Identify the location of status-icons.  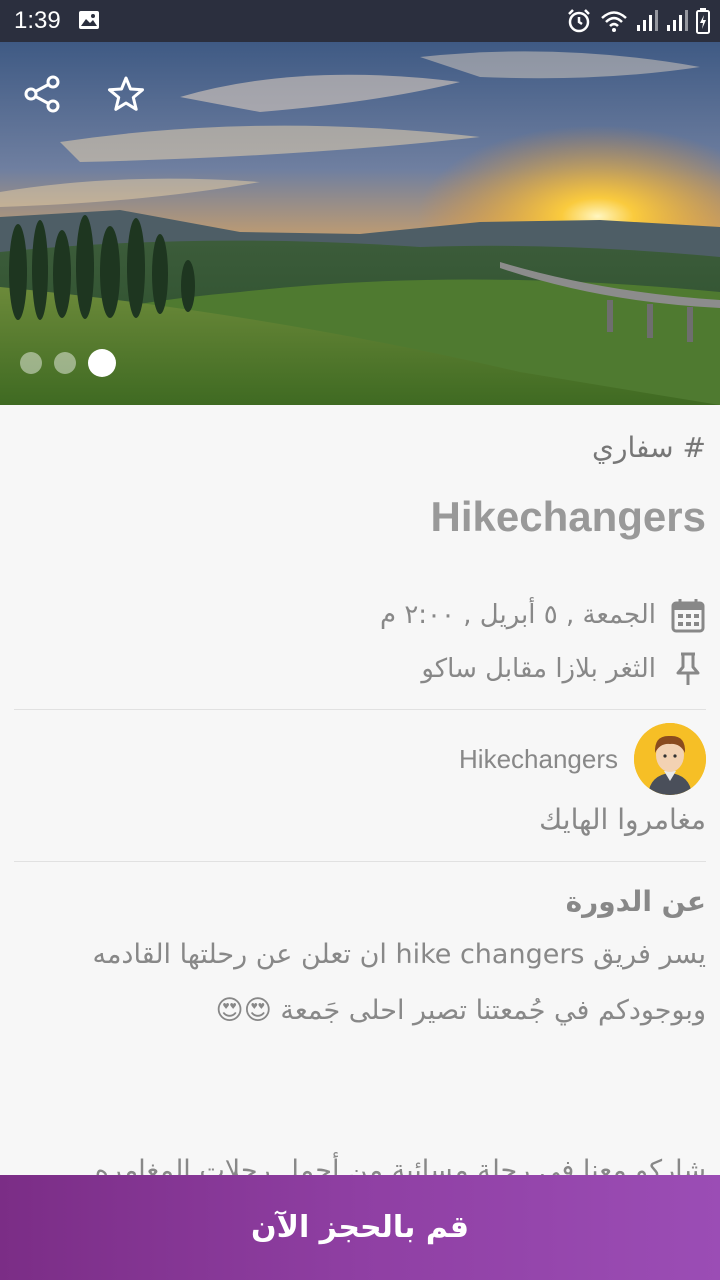
(638, 21).